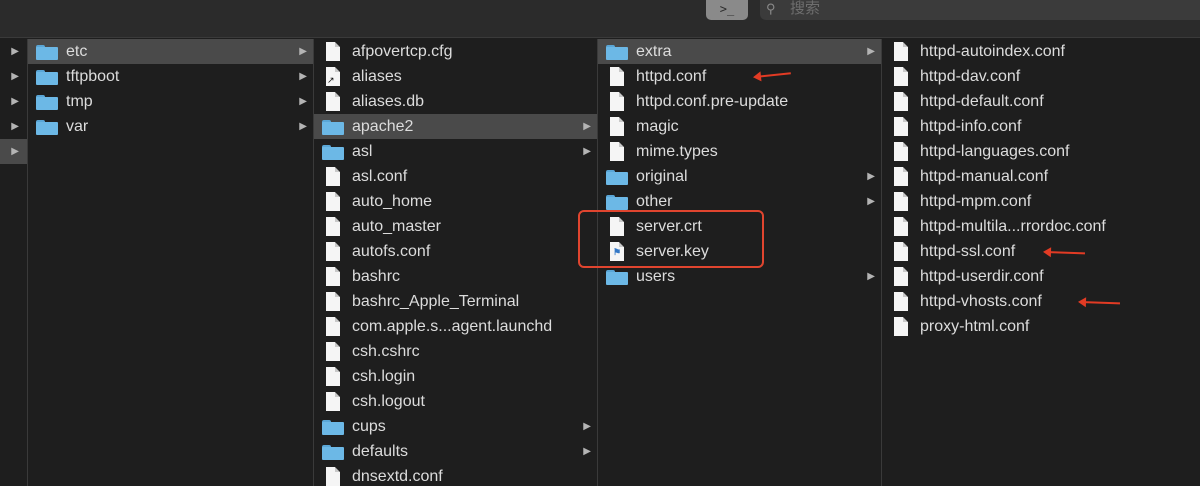  What do you see at coordinates (739, 176) in the screenshot?
I see `folder-row: original ▶` at bounding box center [739, 176].